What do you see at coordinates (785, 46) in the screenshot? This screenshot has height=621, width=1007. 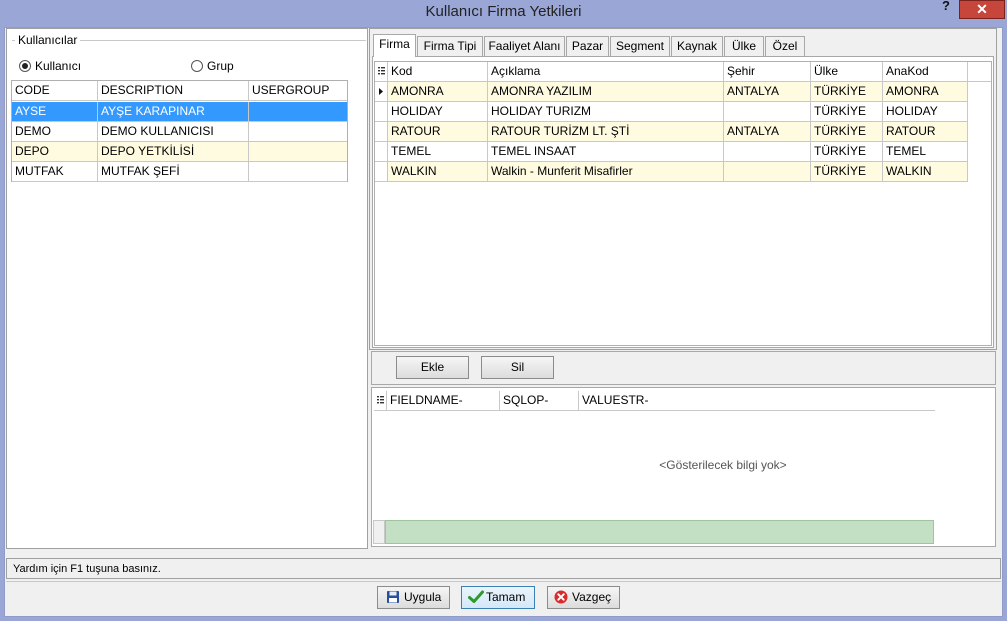 I see `tab-ozel: Özel` at bounding box center [785, 46].